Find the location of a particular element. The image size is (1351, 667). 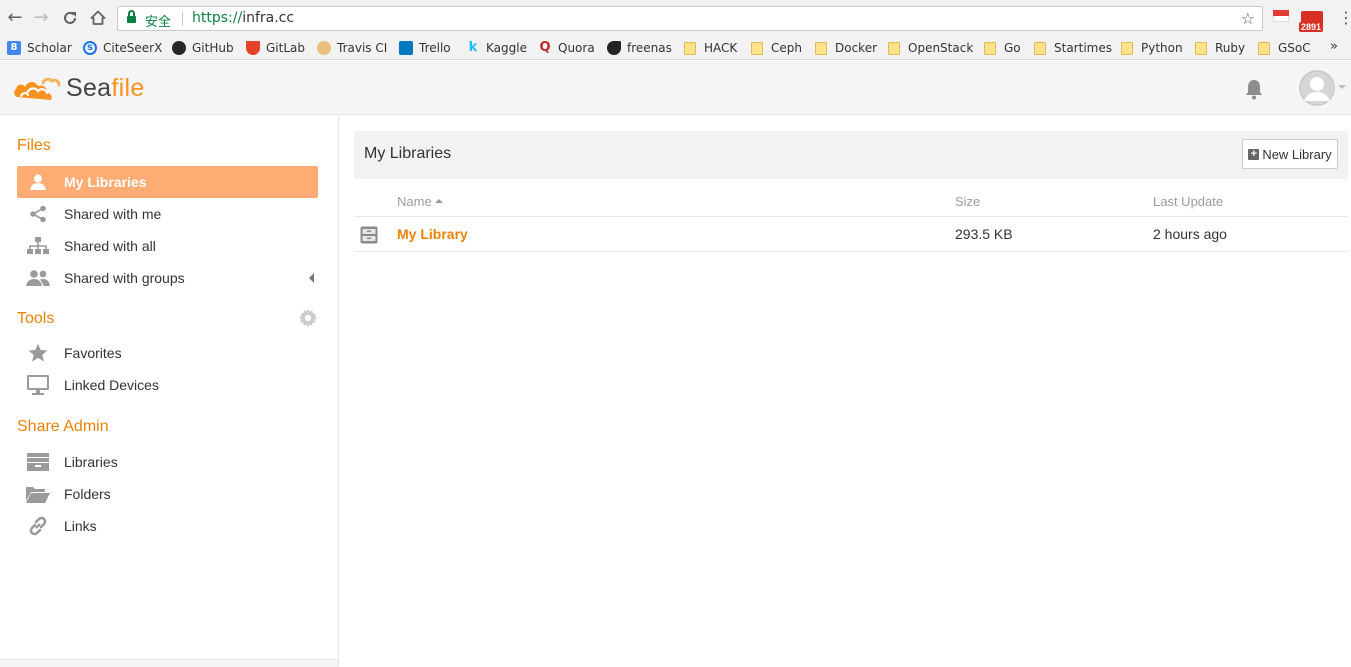

mail-extension-icon: 2891 is located at coordinates (1312, 20).